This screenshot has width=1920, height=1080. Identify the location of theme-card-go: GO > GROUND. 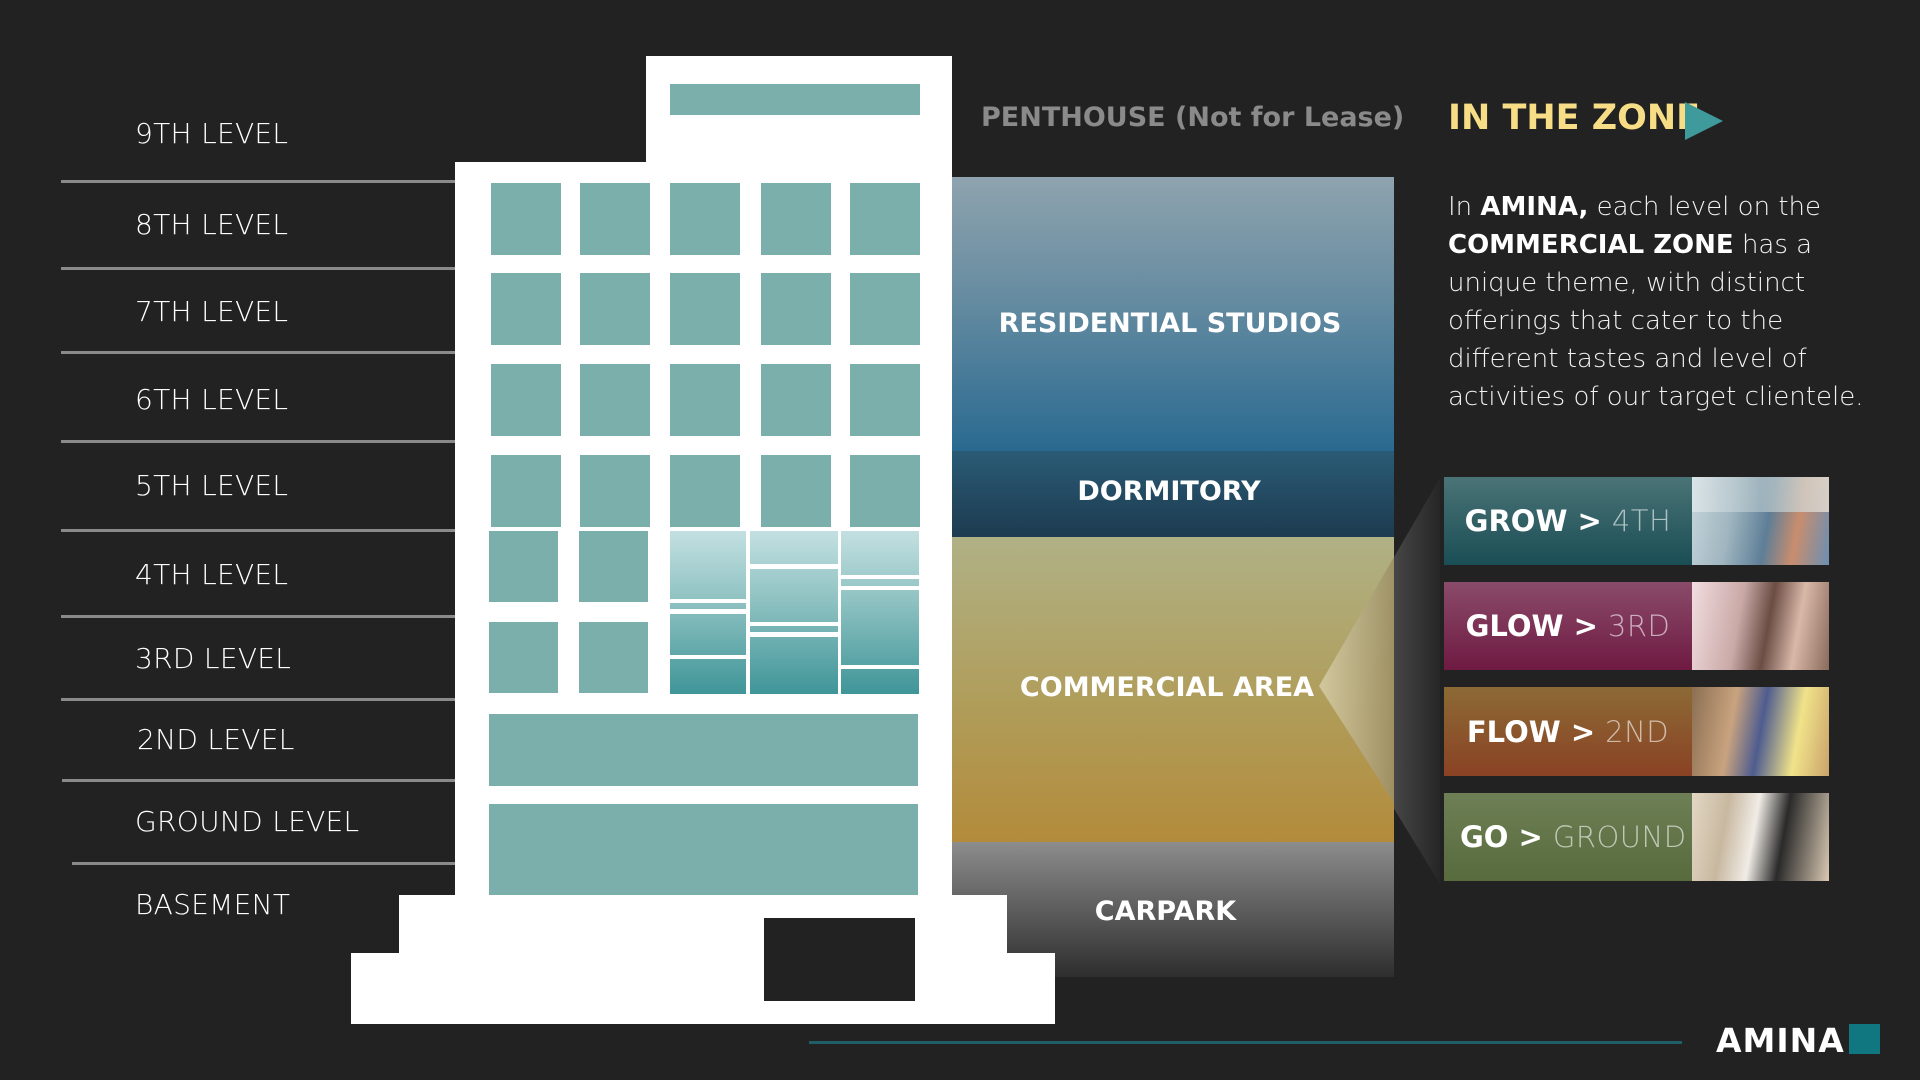
(1636, 837).